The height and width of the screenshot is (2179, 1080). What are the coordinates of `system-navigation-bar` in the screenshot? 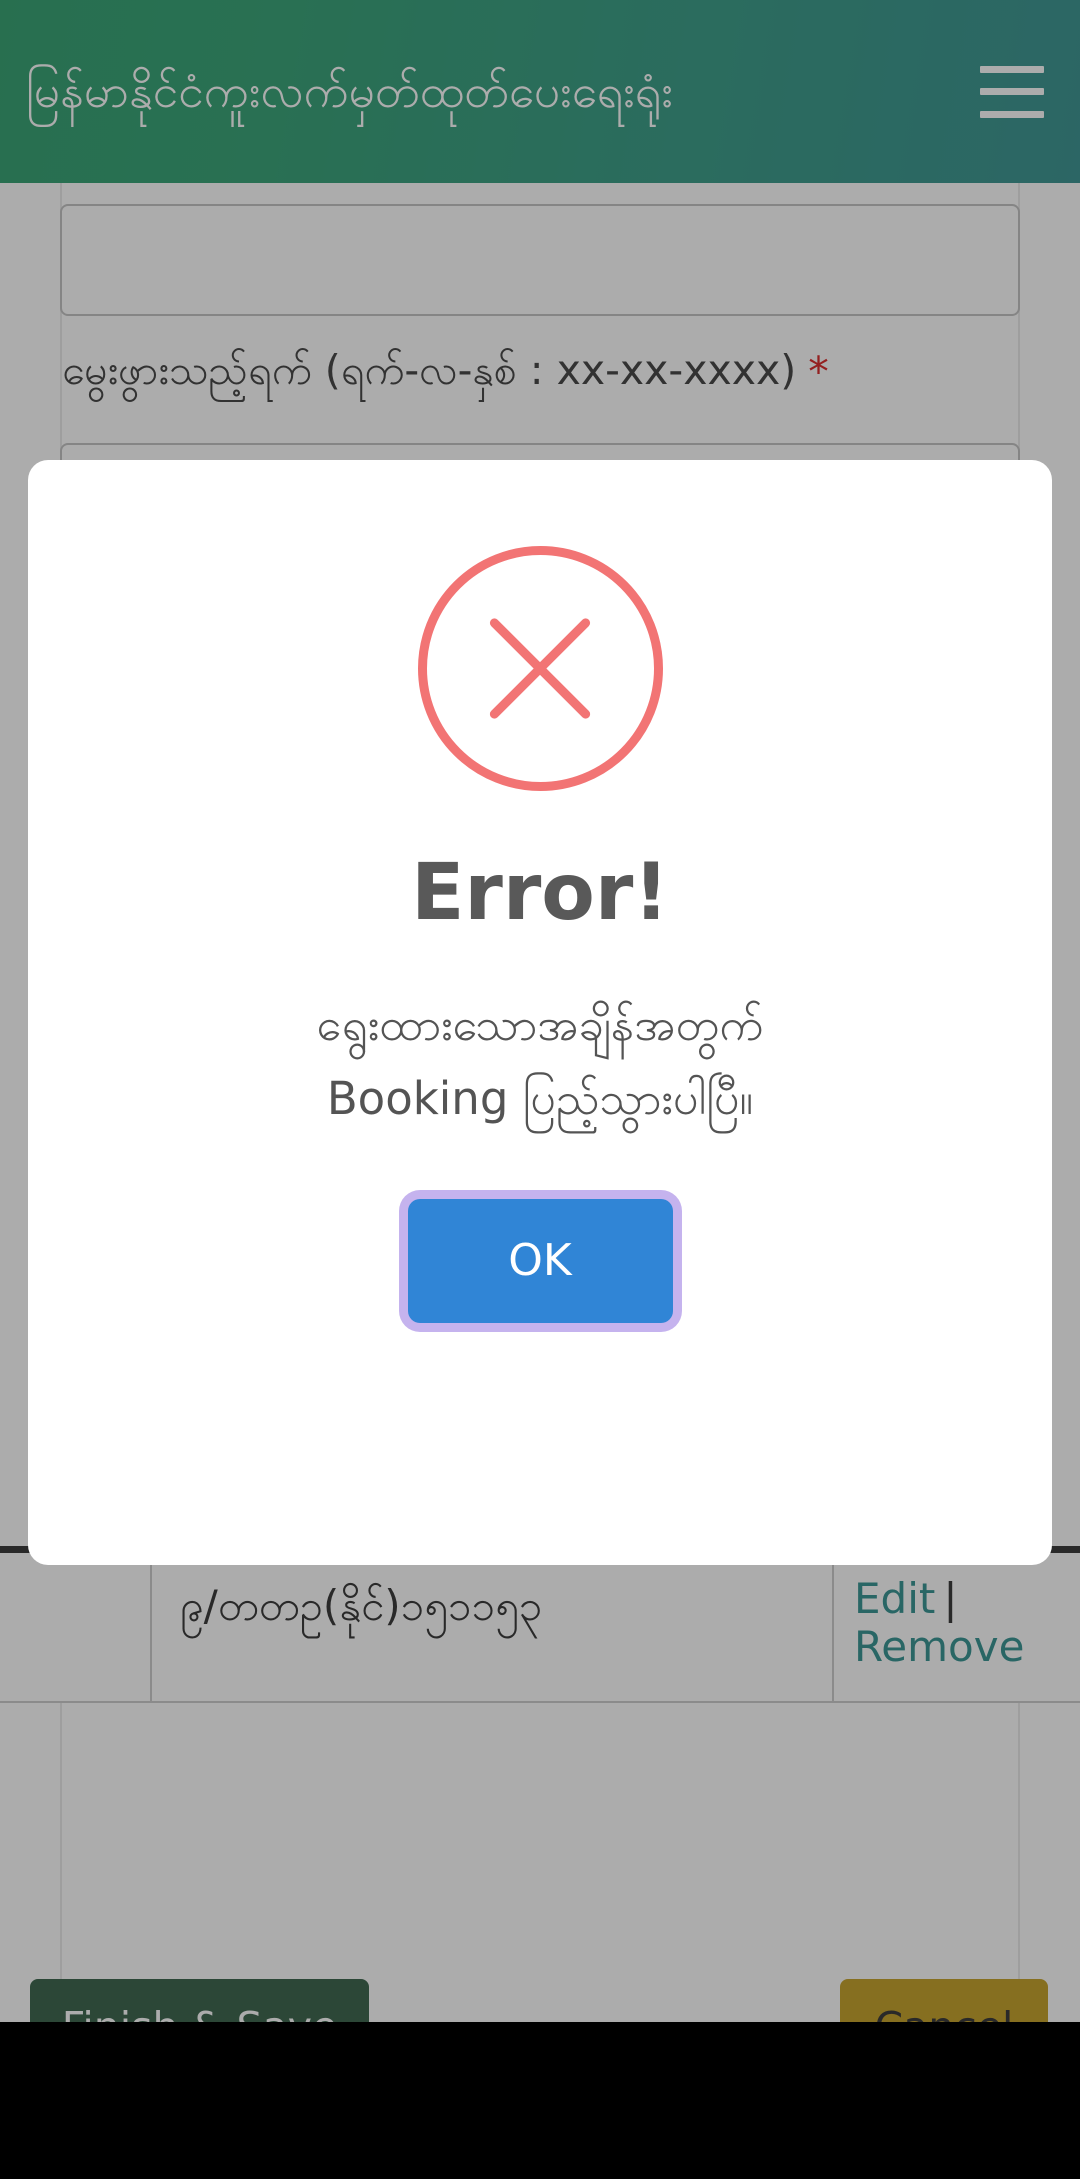 It's located at (540, 2100).